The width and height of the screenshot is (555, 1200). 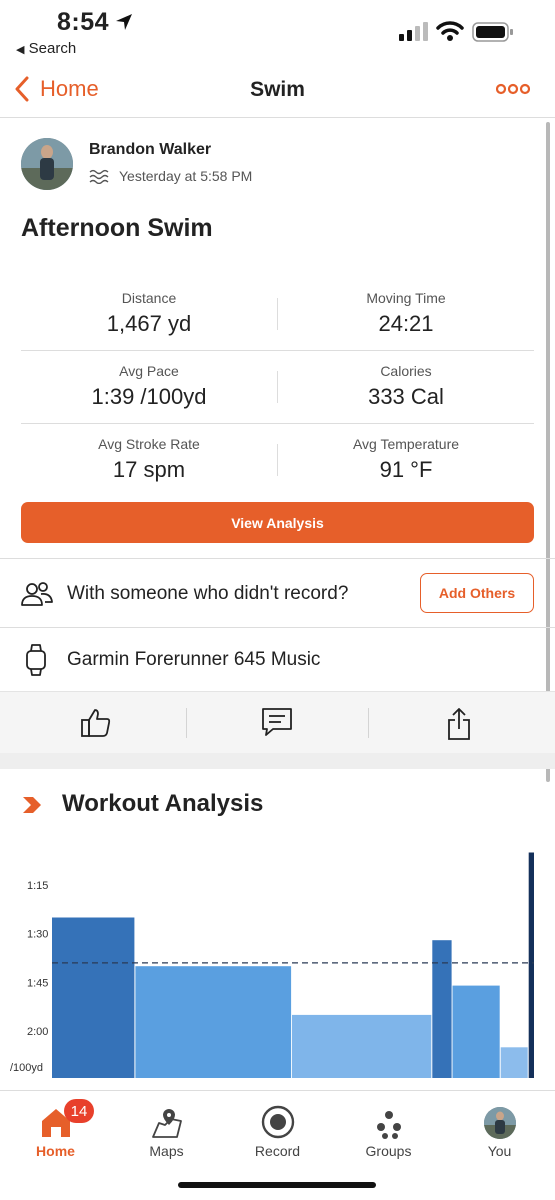 I want to click on tab-label: Groups, so click(x=388, y=1151).